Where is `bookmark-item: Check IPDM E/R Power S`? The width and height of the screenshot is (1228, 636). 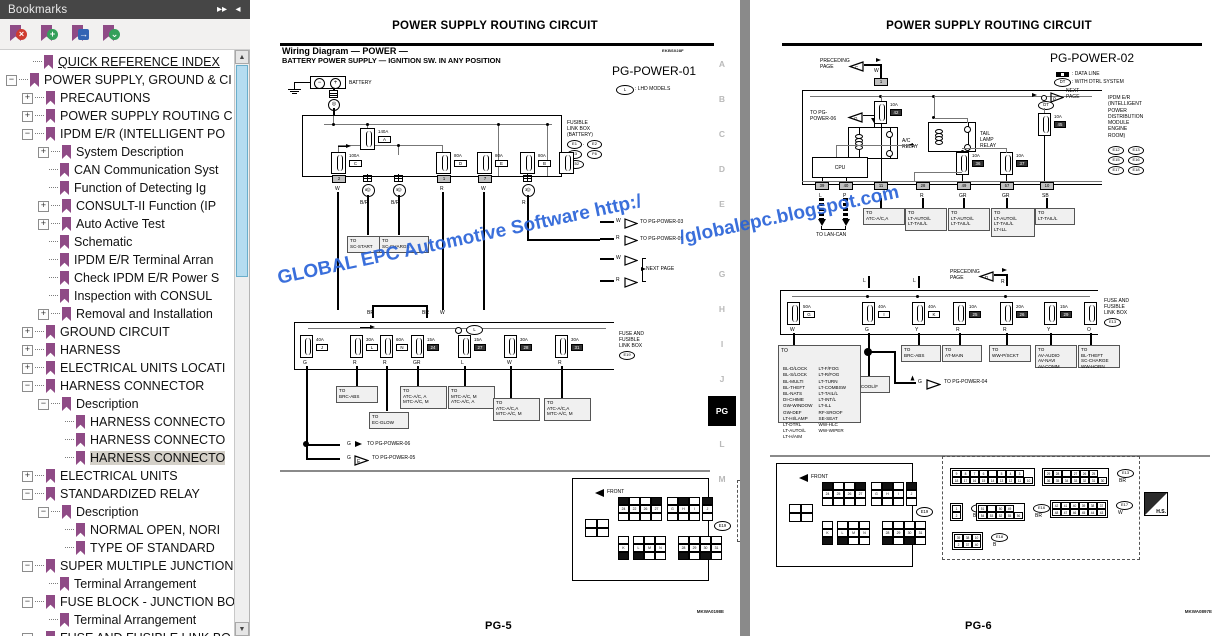 bookmark-item: Check IPDM E/R Power S is located at coordinates (120, 278).